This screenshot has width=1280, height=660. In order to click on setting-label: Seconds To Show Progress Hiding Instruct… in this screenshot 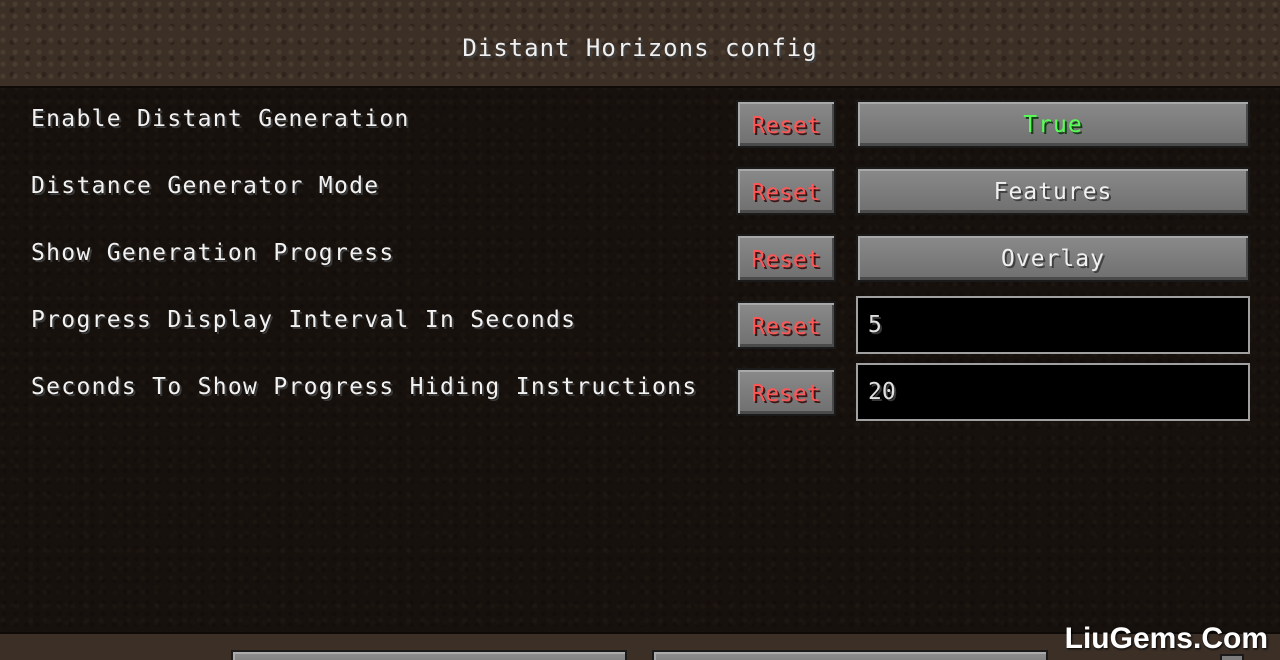, I will do `click(364, 387)`.